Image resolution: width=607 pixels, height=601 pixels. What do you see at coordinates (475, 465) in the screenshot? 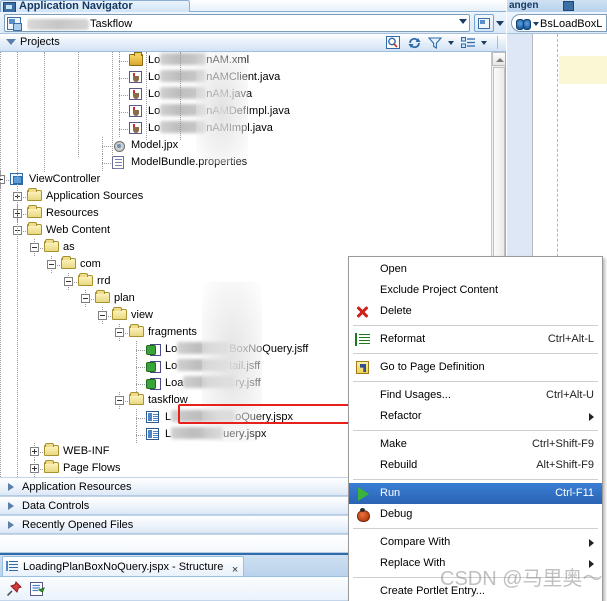
I see `menu-item: Rebuild Alt+Shift-F9` at bounding box center [475, 465].